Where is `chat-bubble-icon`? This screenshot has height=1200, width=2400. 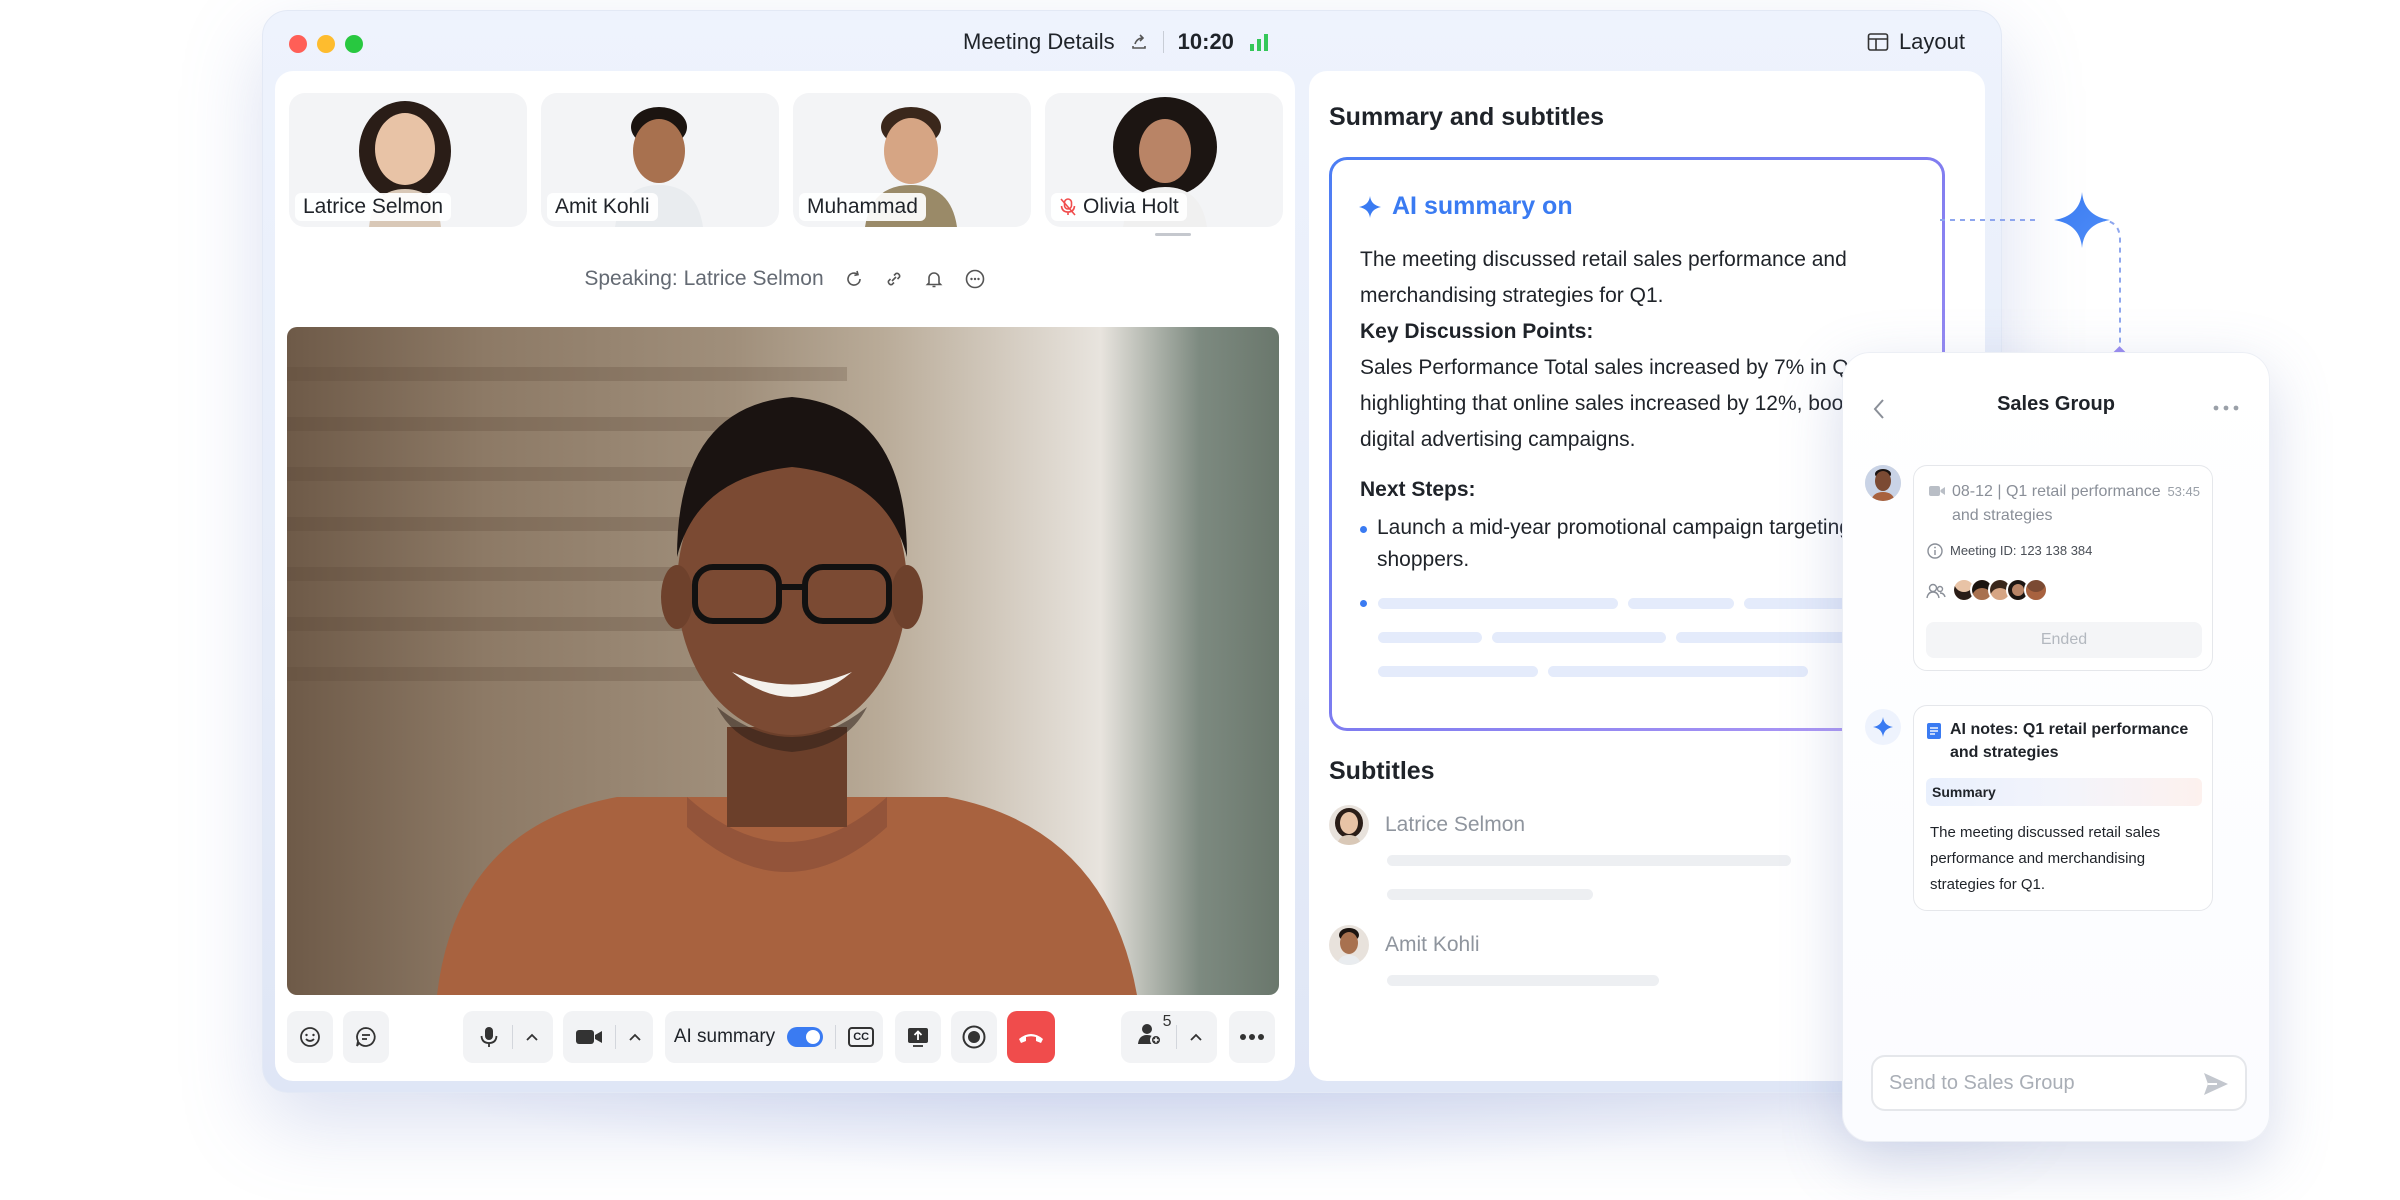
chat-bubble-icon is located at coordinates (366, 1037).